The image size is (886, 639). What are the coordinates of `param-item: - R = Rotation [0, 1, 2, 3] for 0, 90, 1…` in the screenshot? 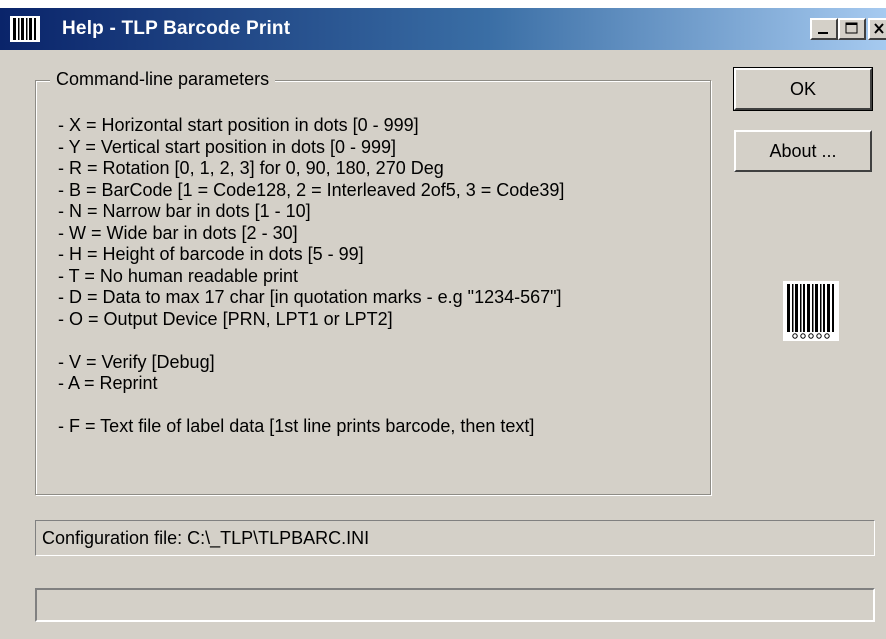 It's located at (251, 168).